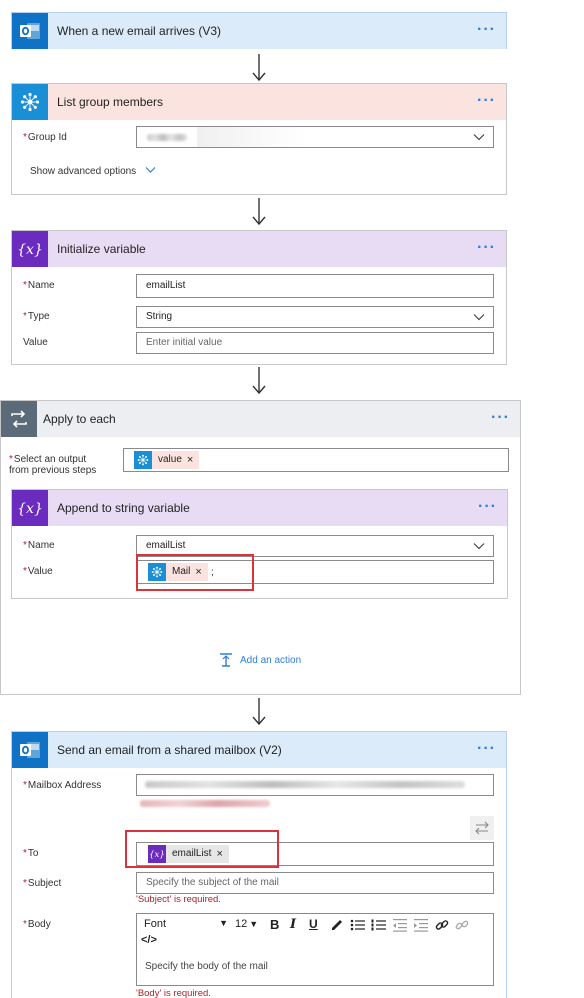 This screenshot has width=584, height=998. I want to click on card-title: Send an email from a shared mailbox (V2), so click(169, 750).